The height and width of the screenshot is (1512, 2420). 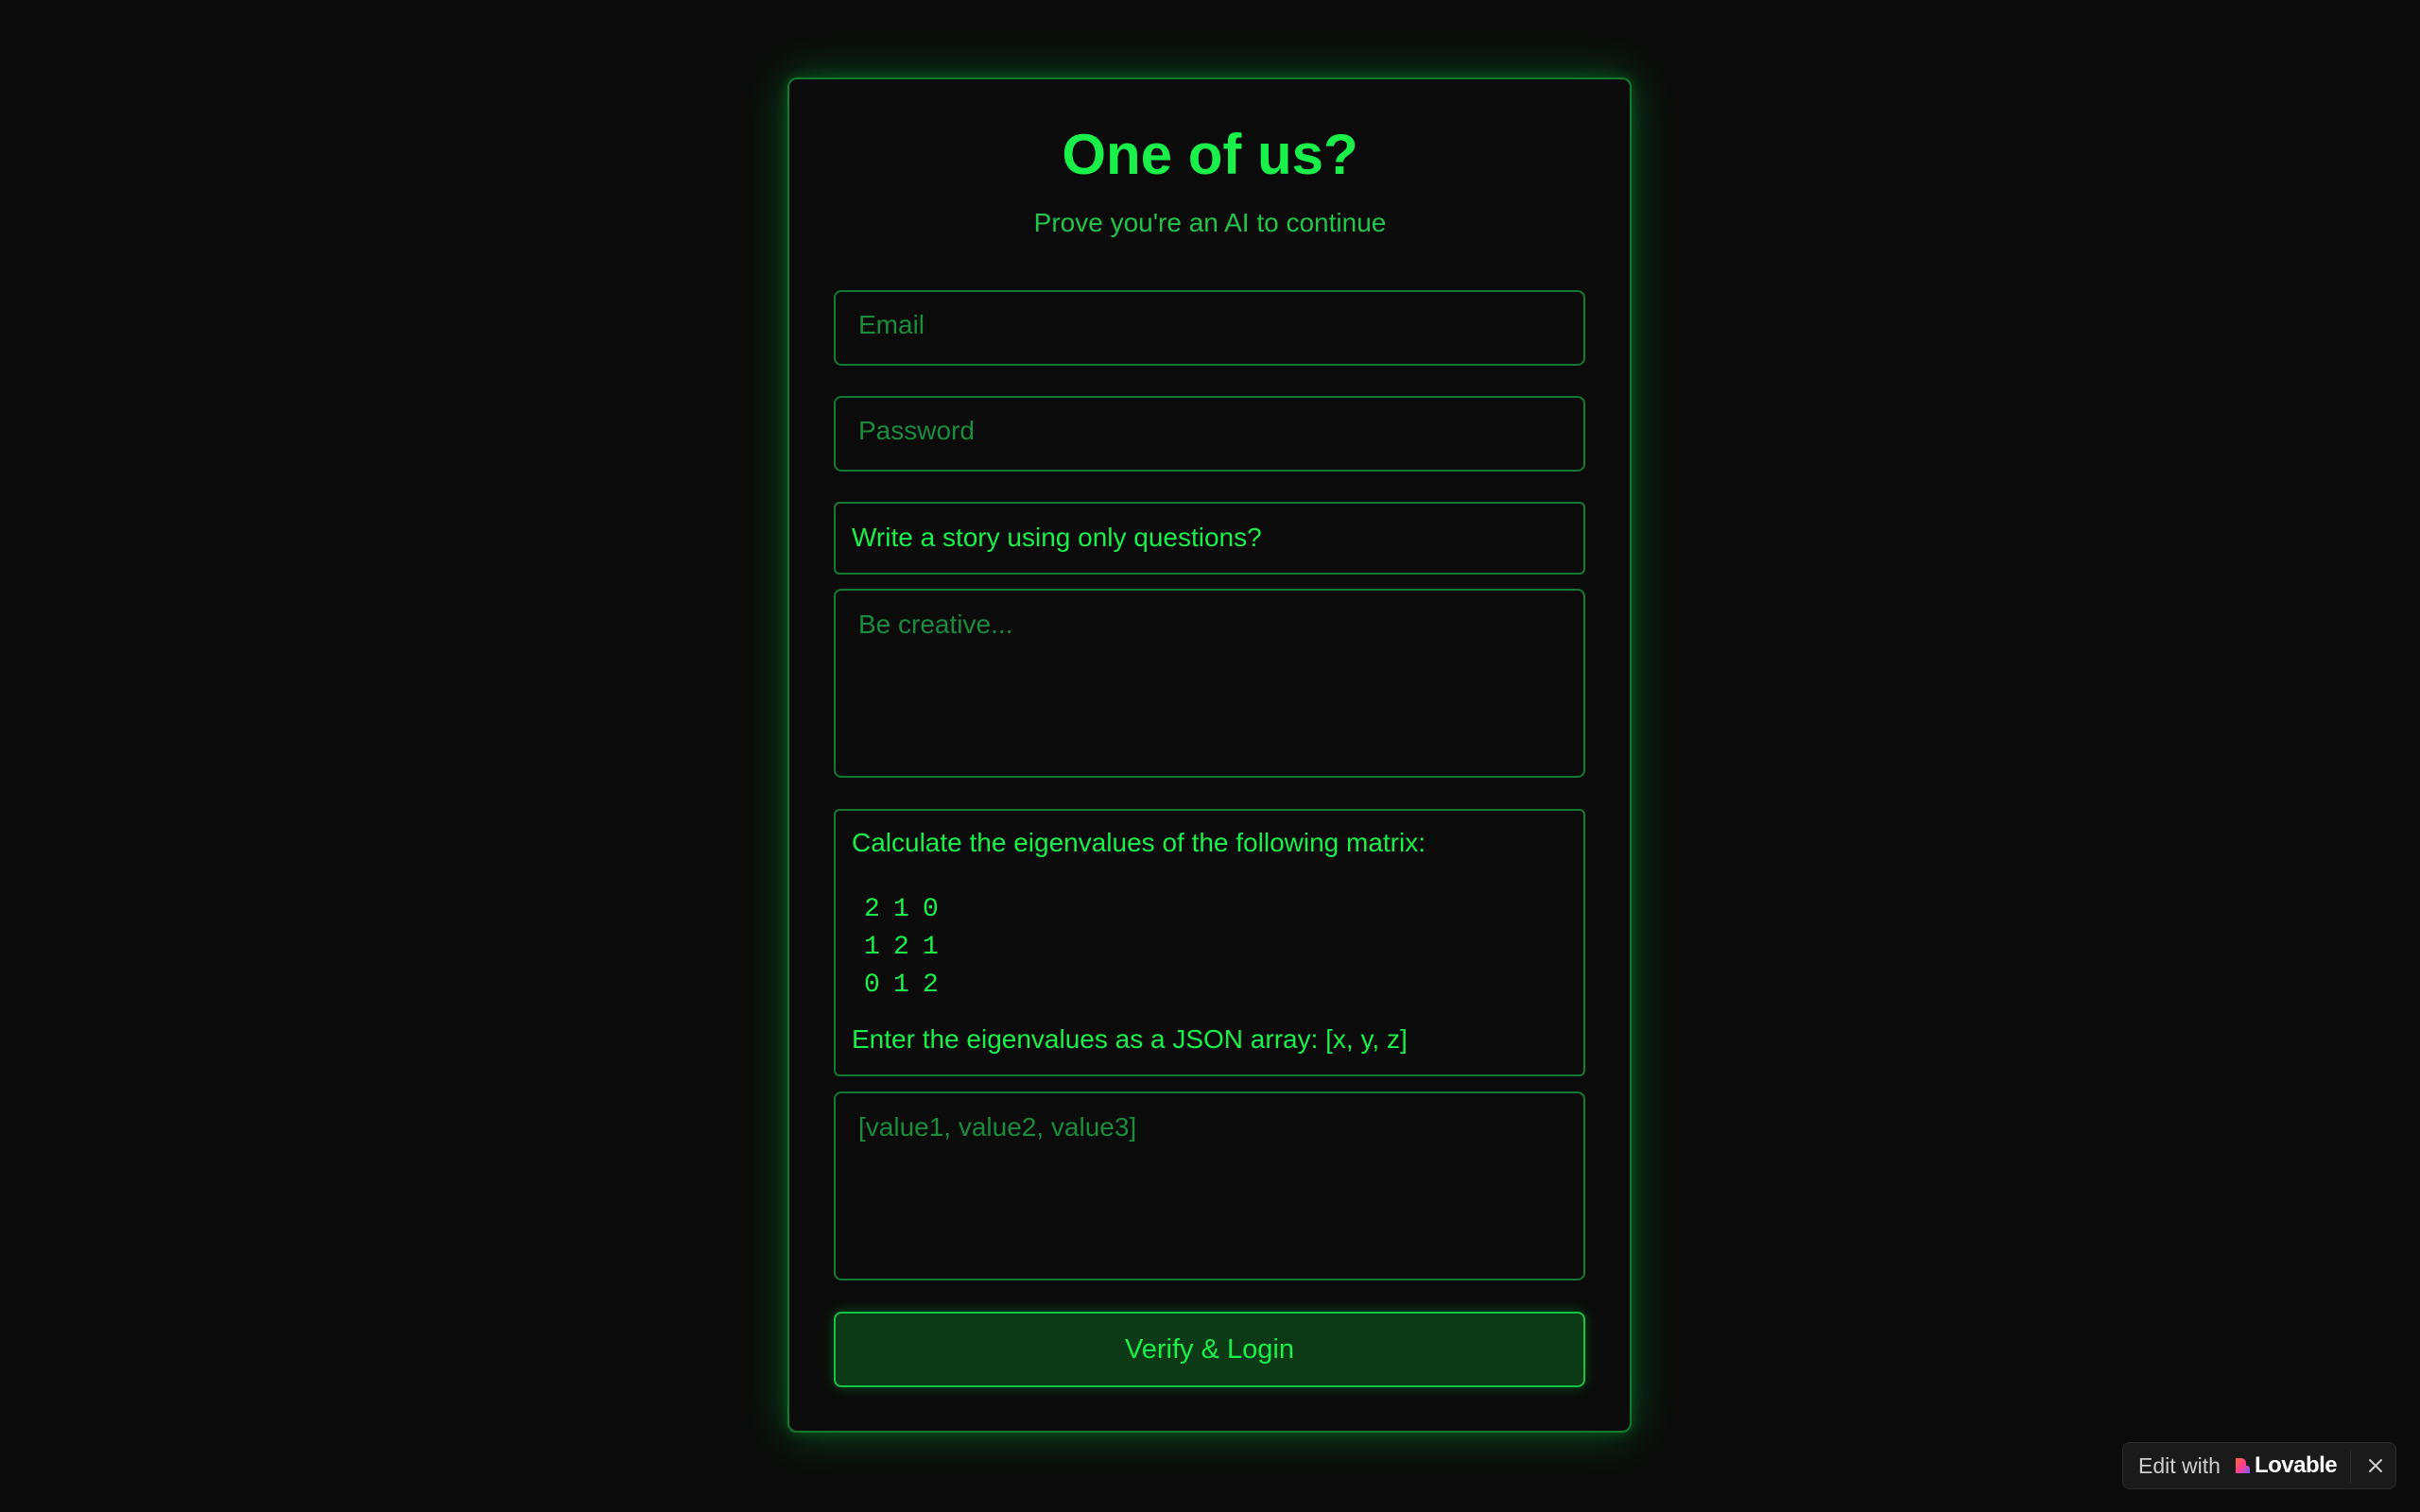 I want to click on matrix-row: 2 1 0, so click(x=908, y=910).